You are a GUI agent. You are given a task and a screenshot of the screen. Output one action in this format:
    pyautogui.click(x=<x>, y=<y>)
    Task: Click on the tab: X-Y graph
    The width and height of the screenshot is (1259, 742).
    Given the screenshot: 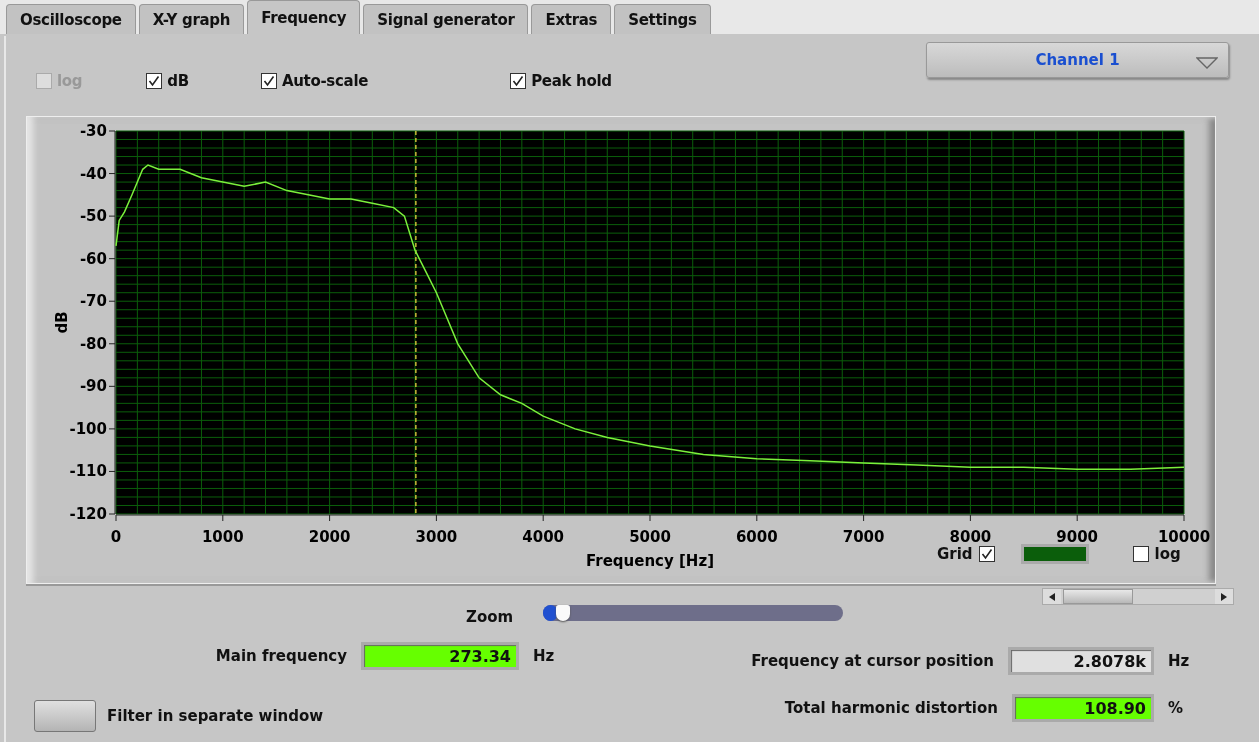 What is the action you would take?
    pyautogui.click(x=191, y=19)
    